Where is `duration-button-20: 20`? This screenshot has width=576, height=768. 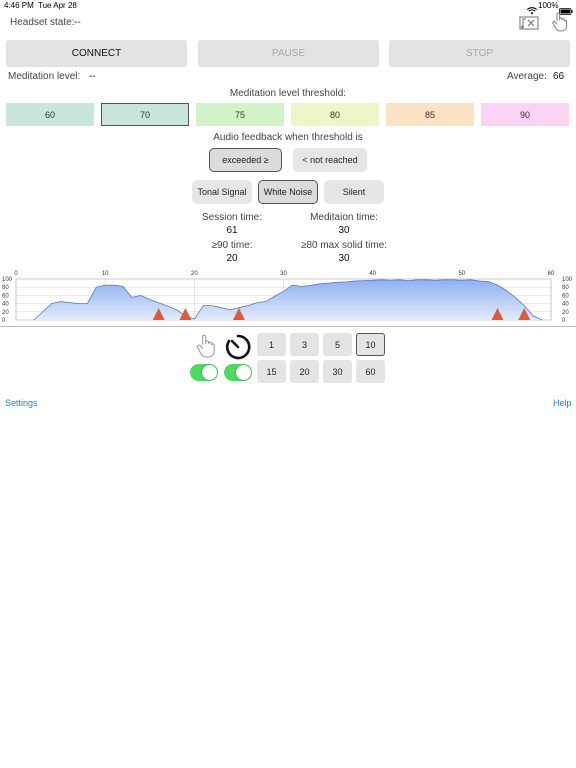
duration-button-20: 20 is located at coordinates (304, 371).